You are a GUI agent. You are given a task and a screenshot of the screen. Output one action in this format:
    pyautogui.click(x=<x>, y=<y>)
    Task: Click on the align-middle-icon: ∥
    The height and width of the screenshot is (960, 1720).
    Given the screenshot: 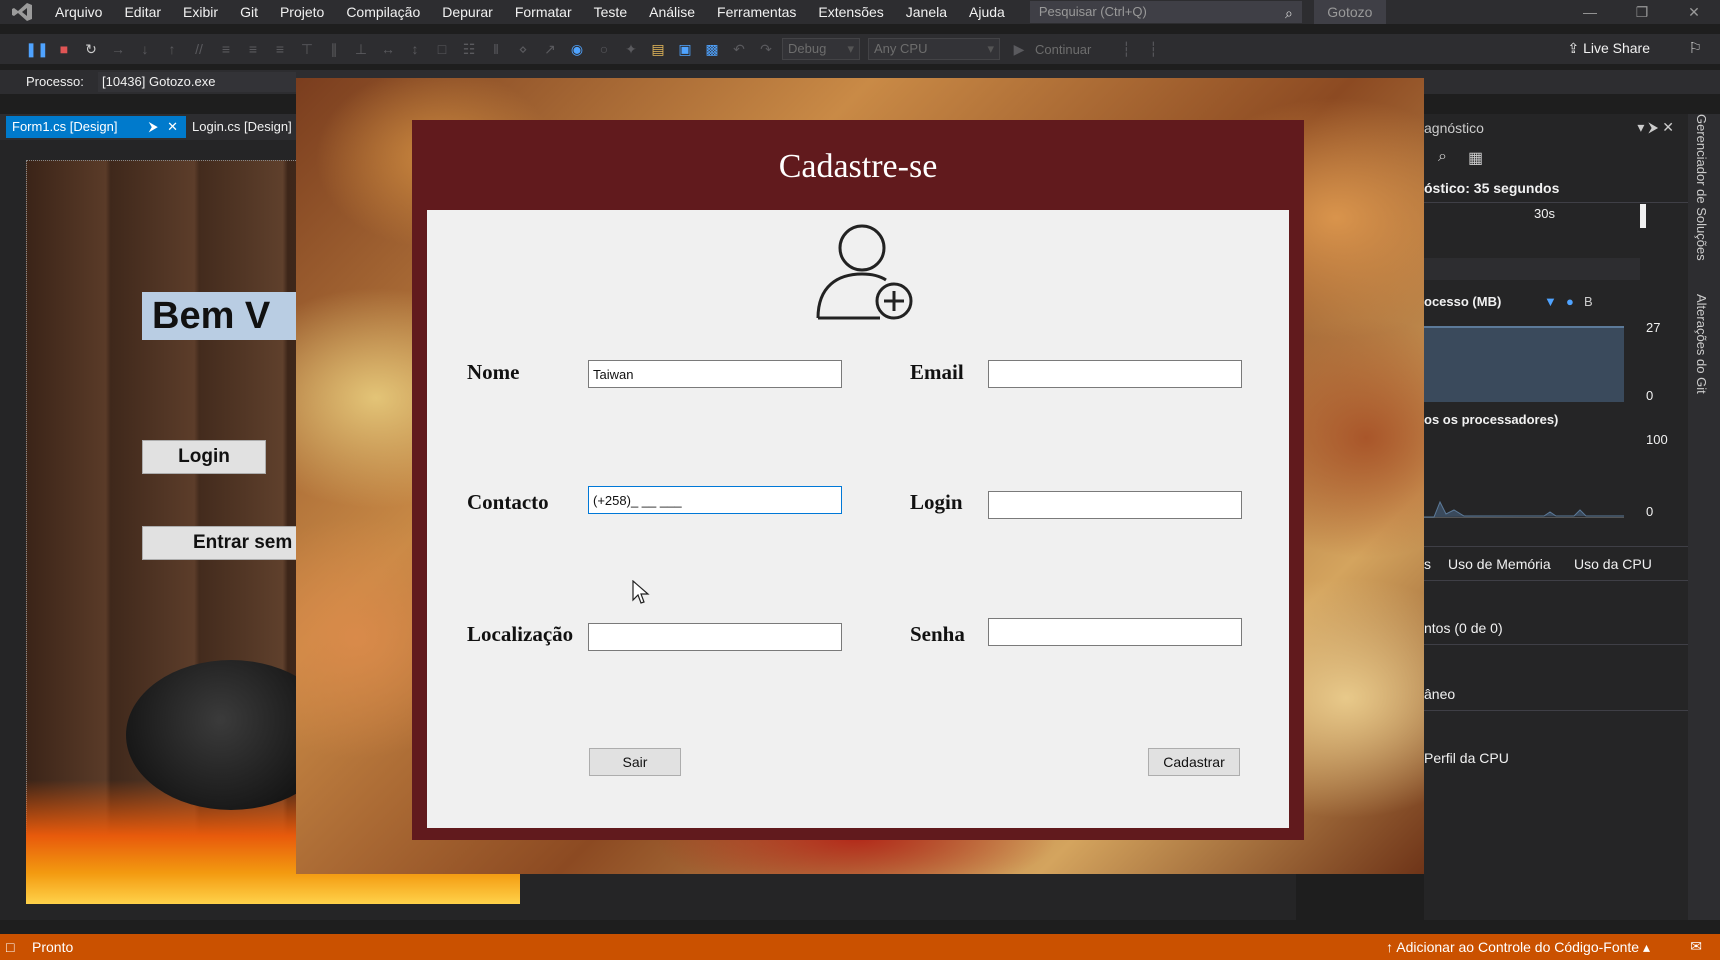 What is the action you would take?
    pyautogui.click(x=334, y=49)
    